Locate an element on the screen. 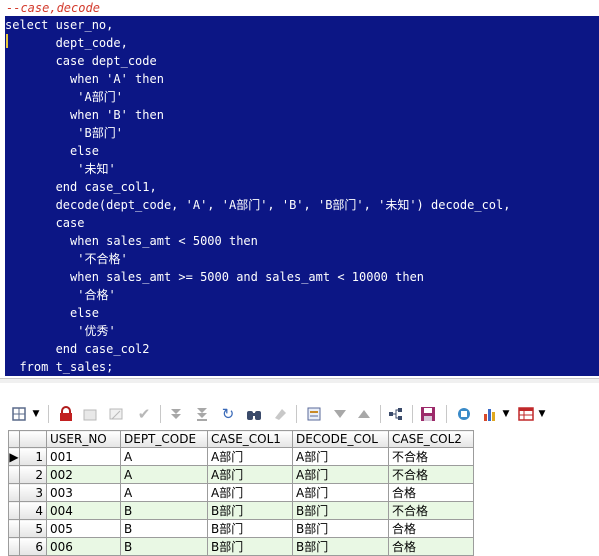 The image size is (599, 556). table-row: 2 002 A A部门 A部门 不合格 is located at coordinates (241, 474).